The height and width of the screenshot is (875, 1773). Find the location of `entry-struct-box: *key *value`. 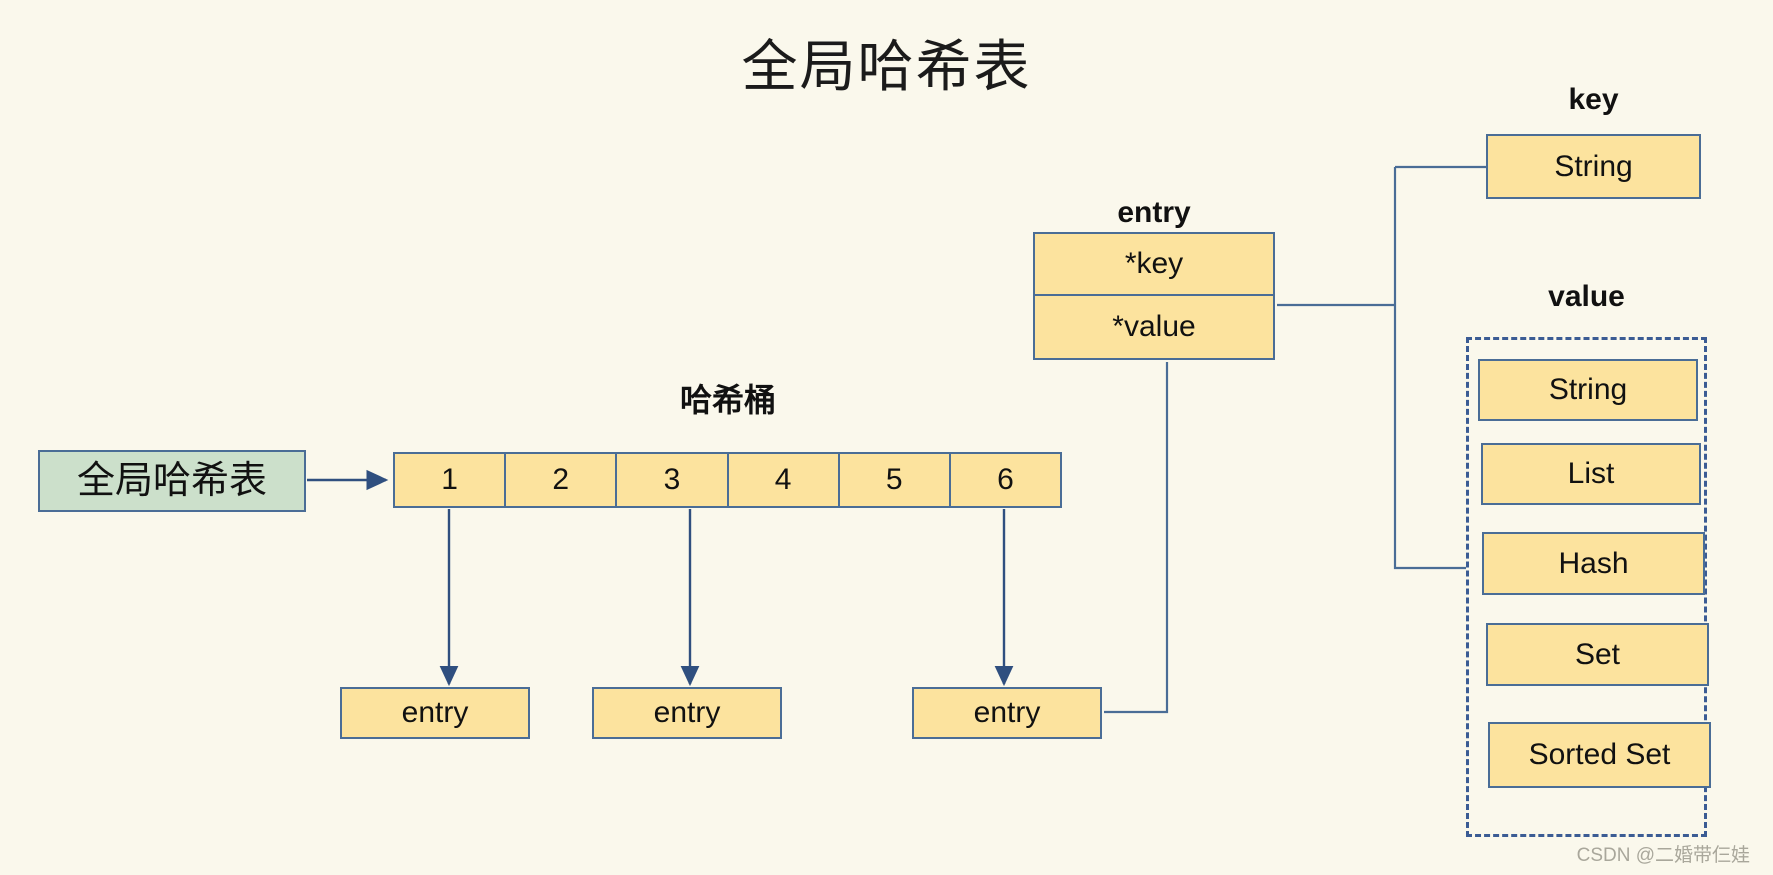

entry-struct-box: *key *value is located at coordinates (1154, 296).